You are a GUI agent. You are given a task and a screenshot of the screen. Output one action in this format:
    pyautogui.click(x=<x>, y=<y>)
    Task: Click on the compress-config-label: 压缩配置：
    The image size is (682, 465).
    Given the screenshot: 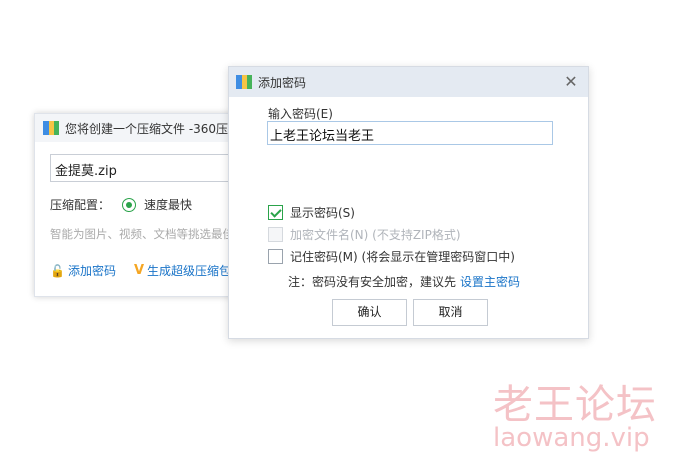 What is the action you would take?
    pyautogui.click(x=80, y=205)
    